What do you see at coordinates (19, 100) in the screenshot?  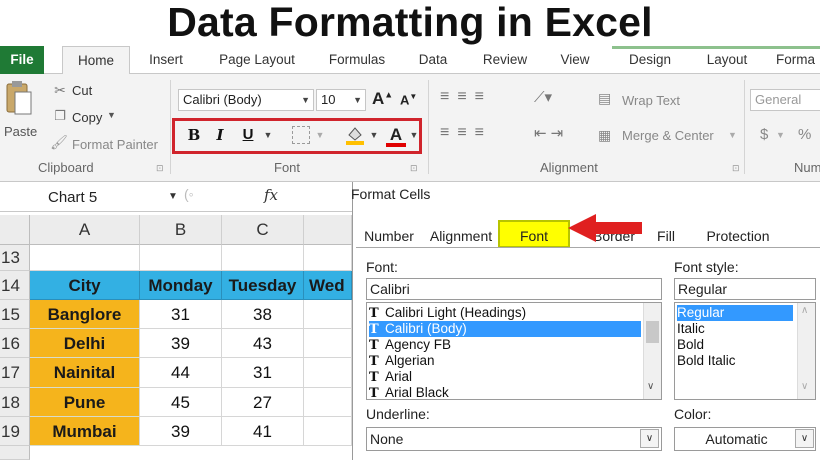 I see `paste-icon` at bounding box center [19, 100].